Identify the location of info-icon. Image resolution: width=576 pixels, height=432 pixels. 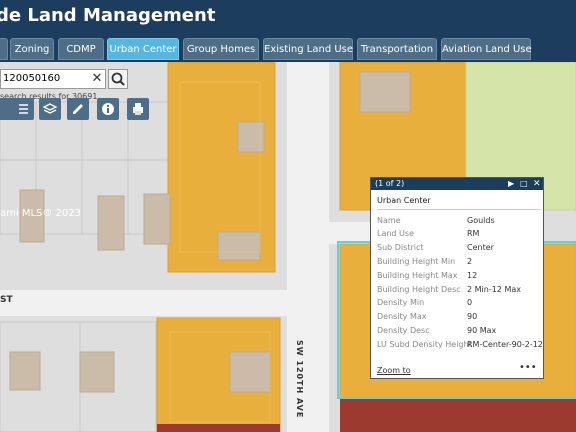
(108, 109).